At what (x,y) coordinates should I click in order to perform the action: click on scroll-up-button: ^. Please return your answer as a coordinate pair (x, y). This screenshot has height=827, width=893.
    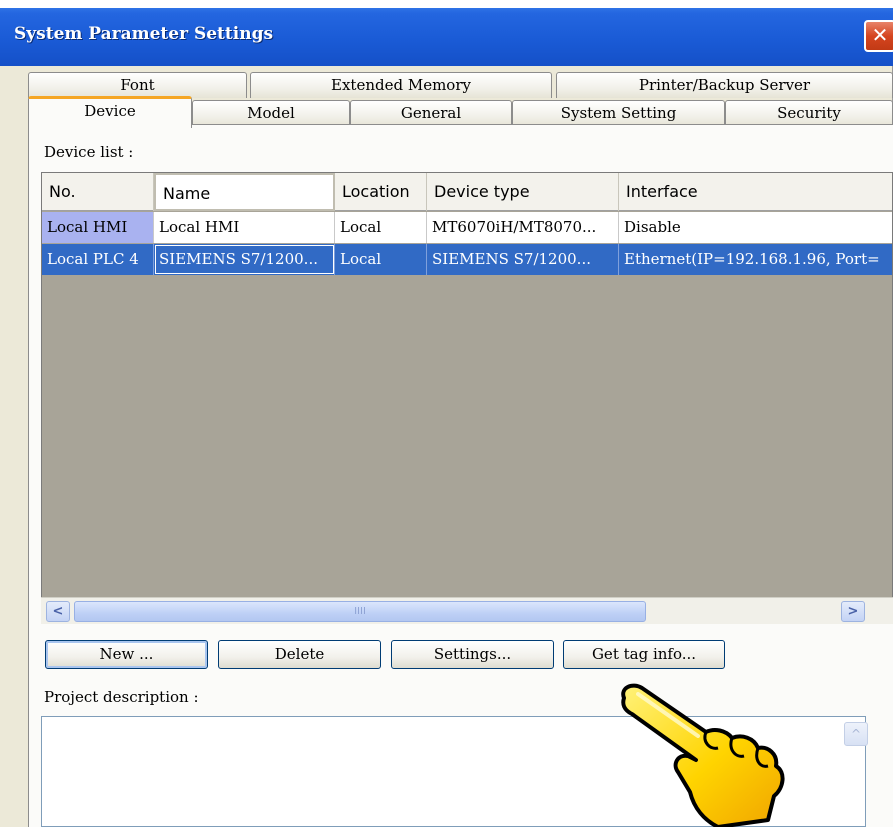
    Looking at the image, I should click on (856, 734).